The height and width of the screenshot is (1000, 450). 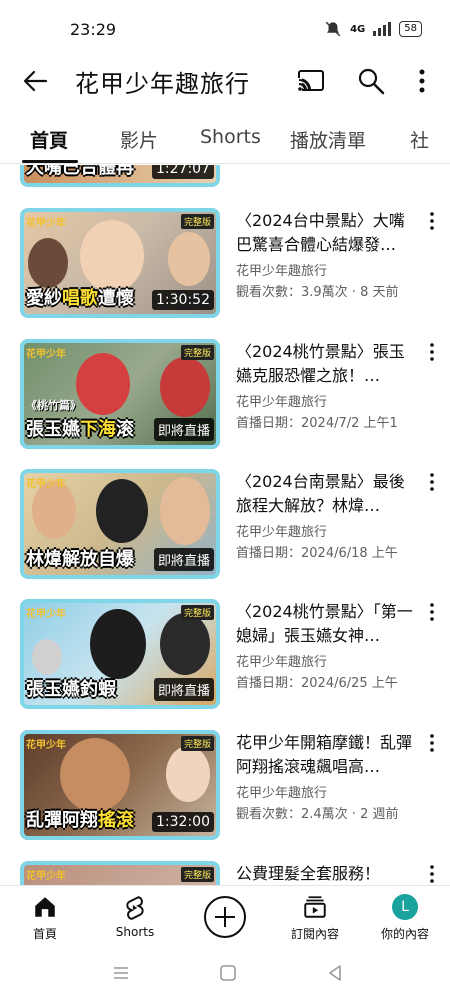 I want to click on tab-home: 首頁, so click(x=49, y=139).